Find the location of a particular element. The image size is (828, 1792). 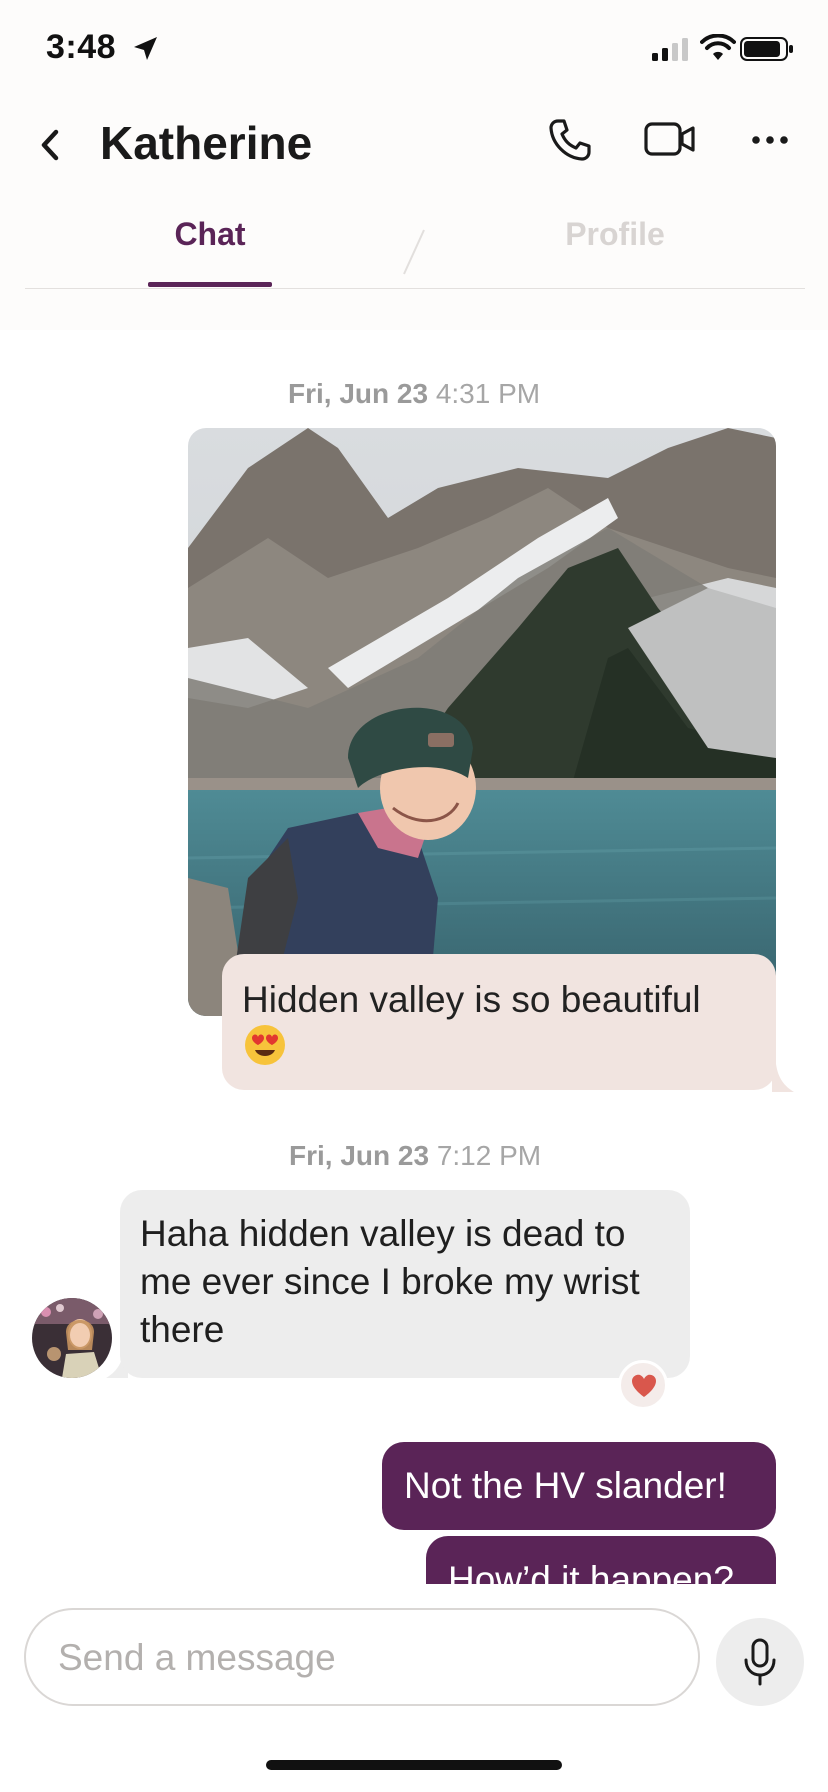

outgoing-message-text: How’d it happen? is located at coordinates (591, 1571).